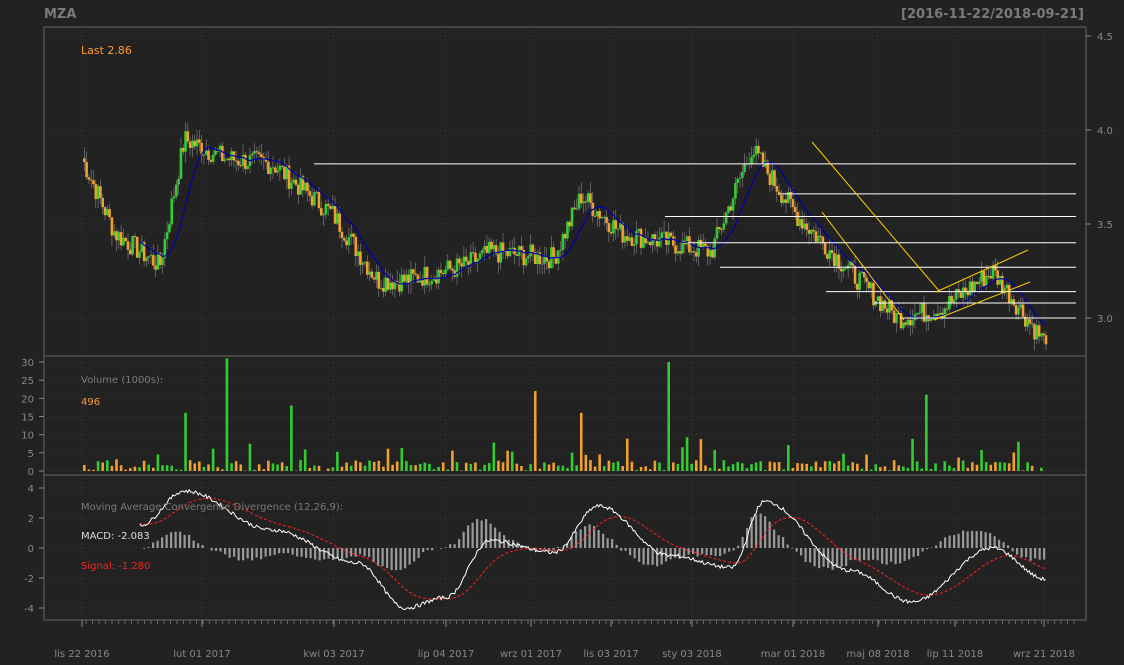  Describe the element at coordinates (27, 381) in the screenshot. I see `volume-tick-label: 25` at that location.